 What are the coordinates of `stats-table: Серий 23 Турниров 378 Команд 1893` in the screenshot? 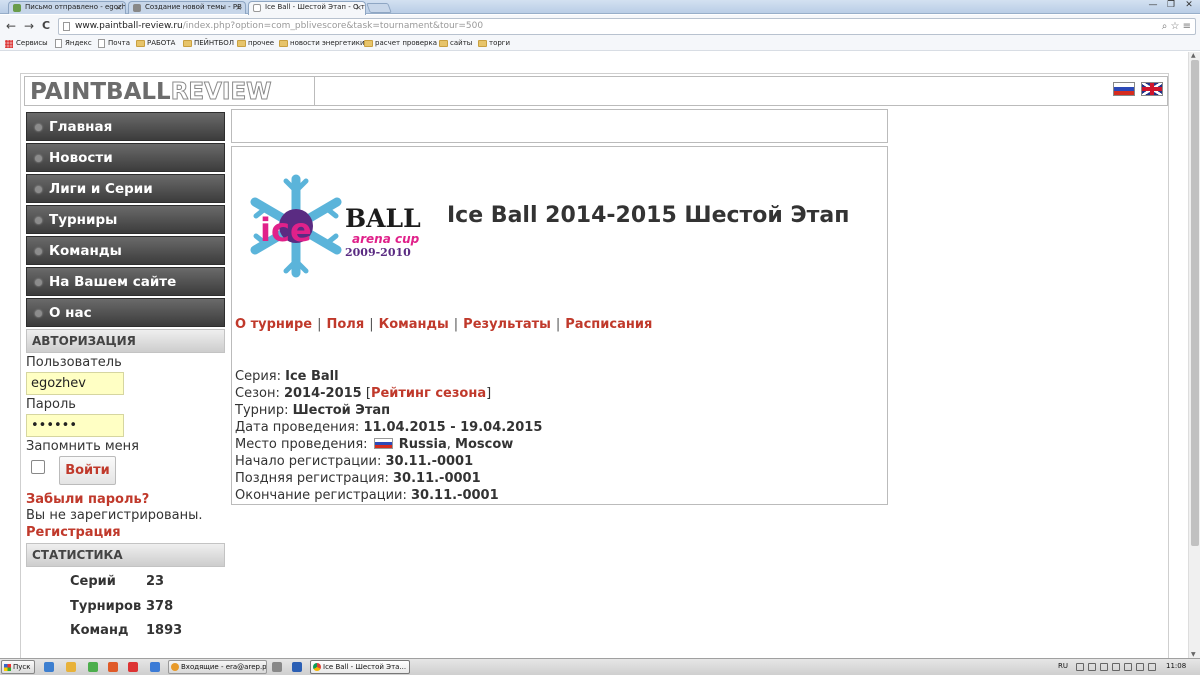 It's located at (125, 608).